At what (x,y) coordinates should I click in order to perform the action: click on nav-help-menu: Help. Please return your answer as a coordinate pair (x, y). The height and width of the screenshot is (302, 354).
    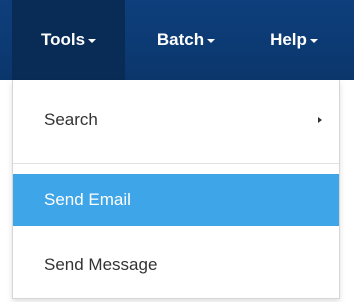
    Looking at the image, I should click on (294, 40).